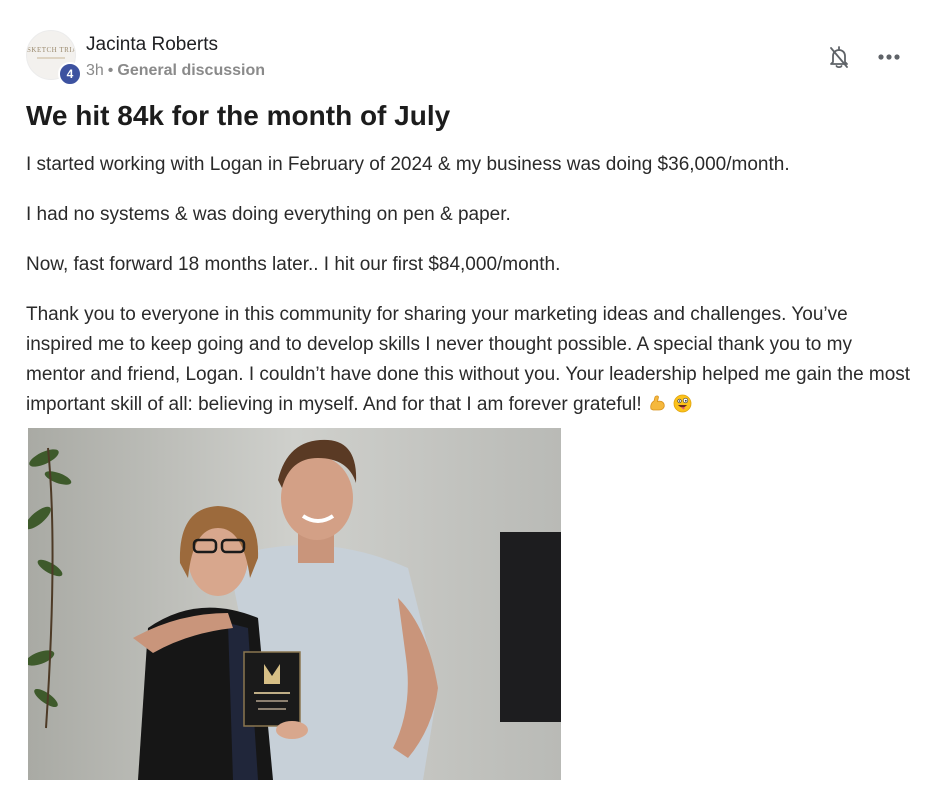 This screenshot has height=788, width=940. I want to click on post-time: 3h, so click(95, 70).